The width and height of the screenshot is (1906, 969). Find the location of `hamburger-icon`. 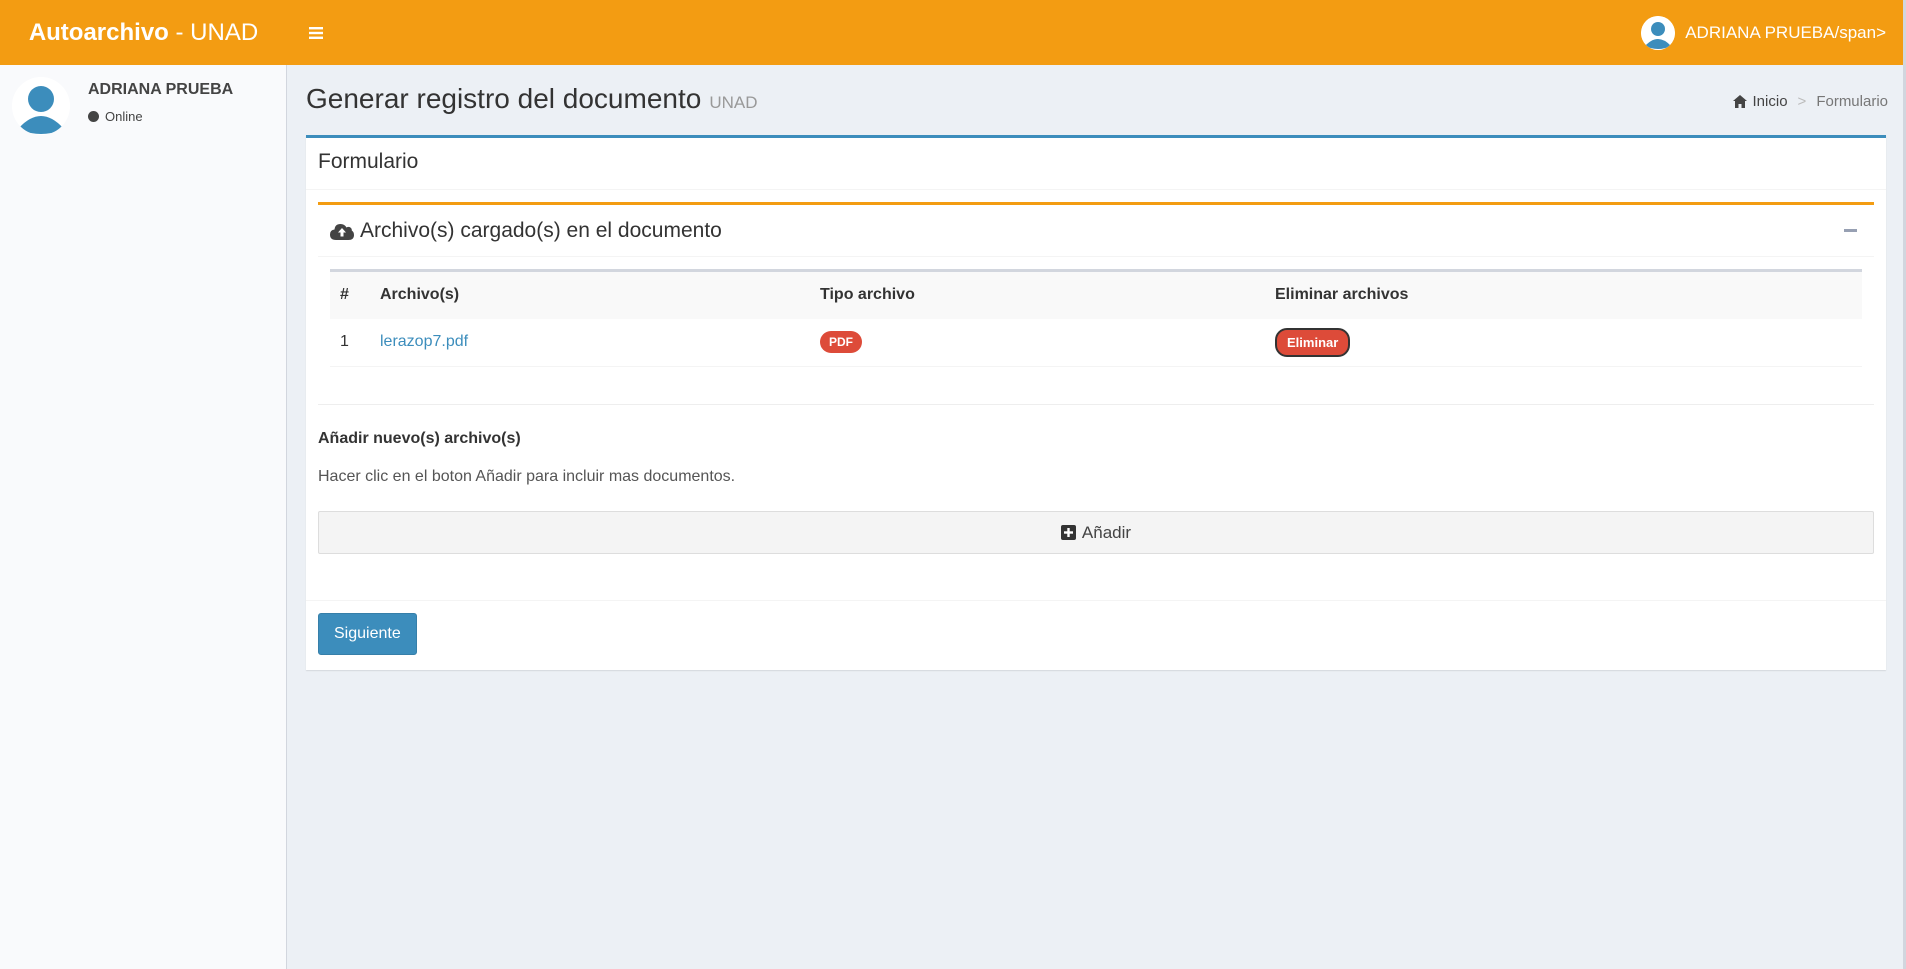

hamburger-icon is located at coordinates (316, 32).